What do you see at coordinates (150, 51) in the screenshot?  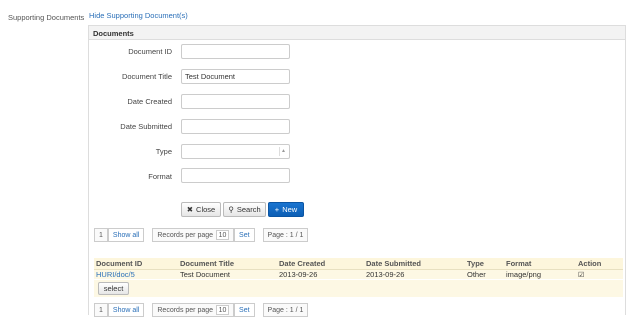 I see `document-id-label: Document ID` at bounding box center [150, 51].